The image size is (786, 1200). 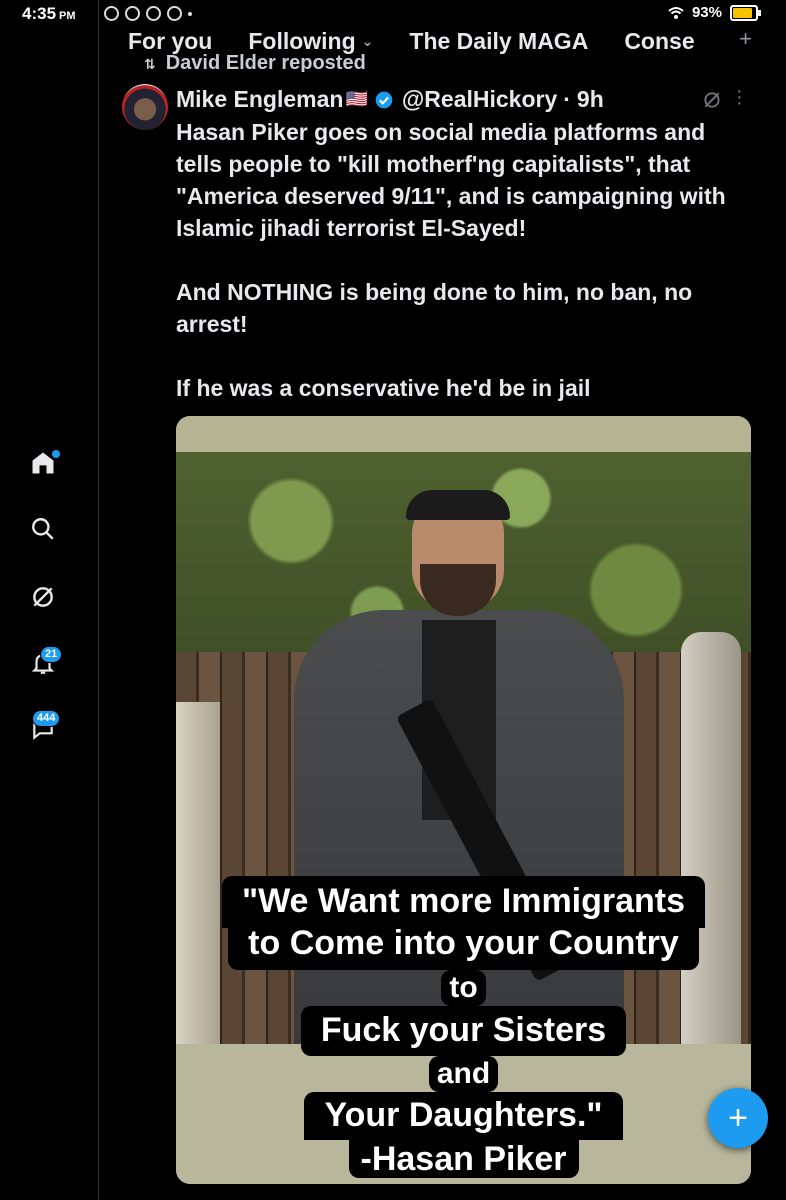 I want to click on navigation-rail: 21 444, so click(x=46, y=614).